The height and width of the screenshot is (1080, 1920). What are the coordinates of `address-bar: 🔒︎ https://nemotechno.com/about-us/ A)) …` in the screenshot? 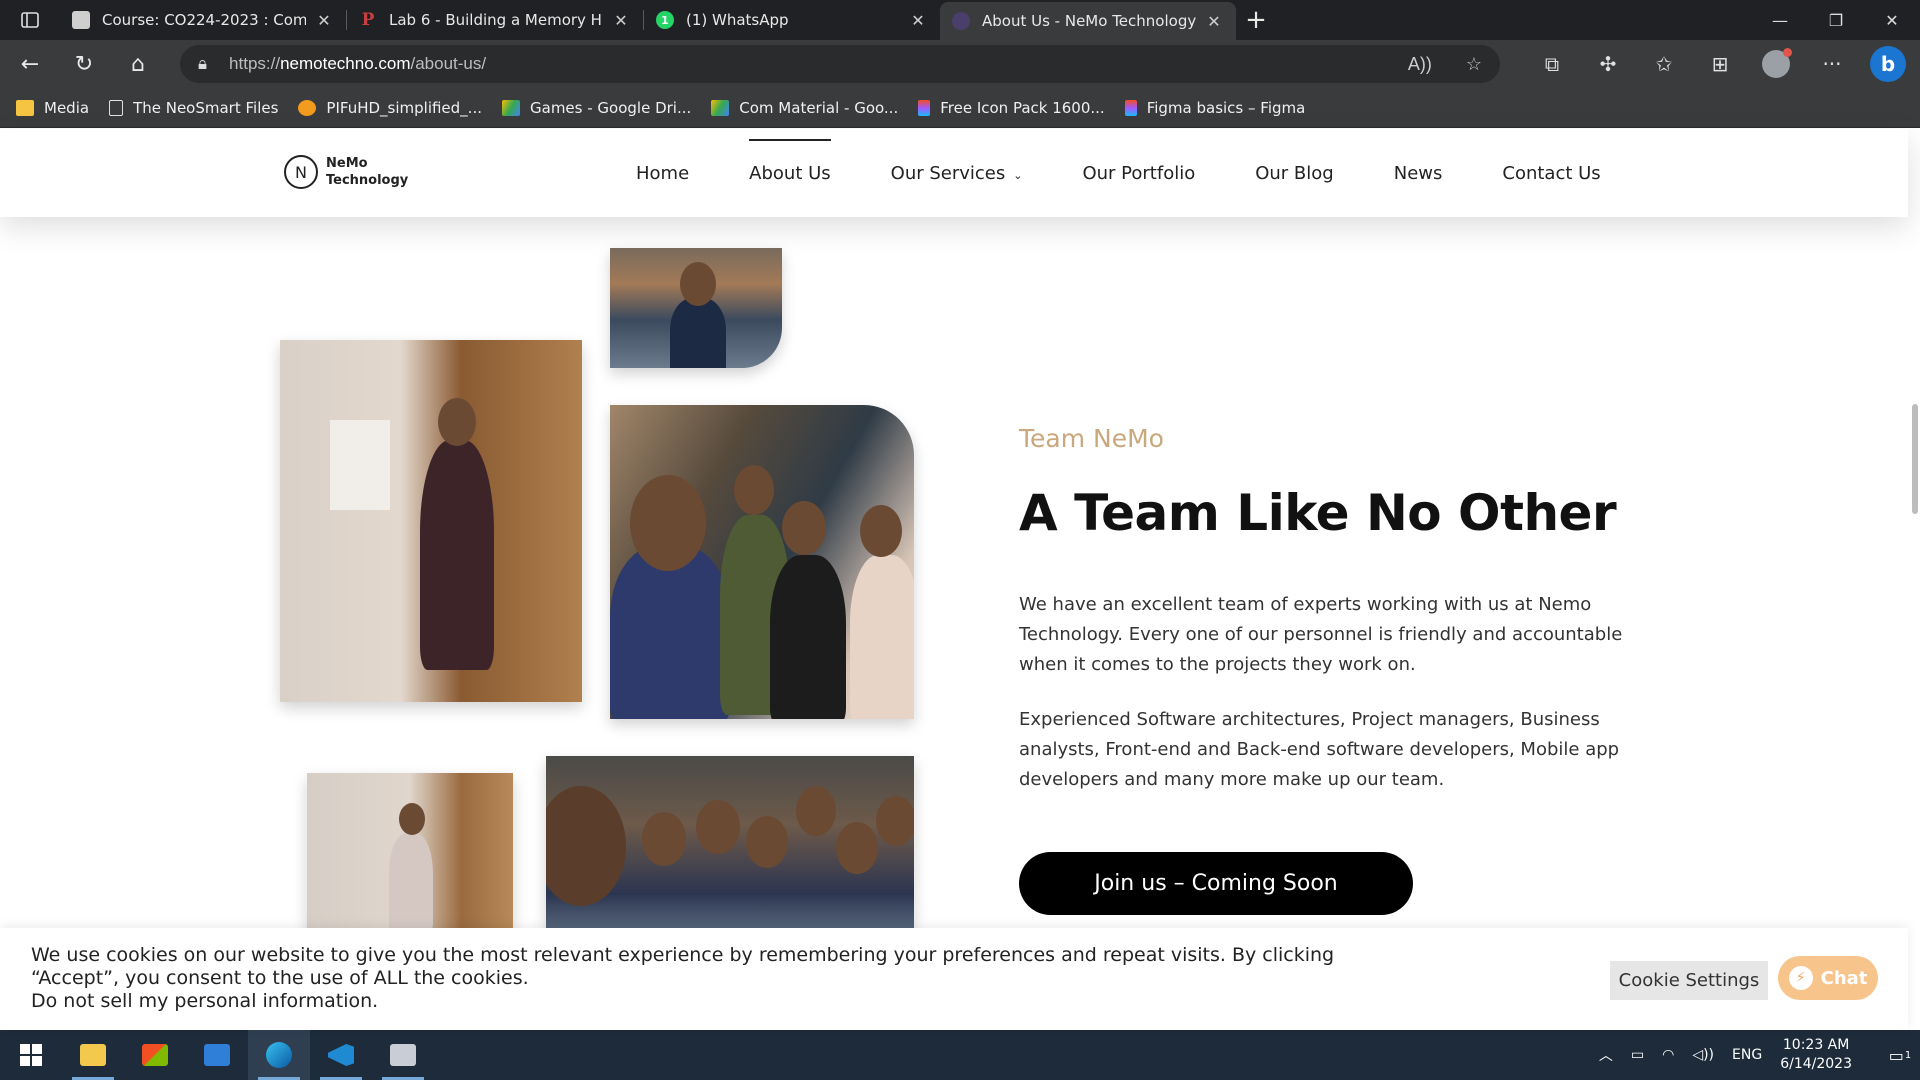 It's located at (840, 64).